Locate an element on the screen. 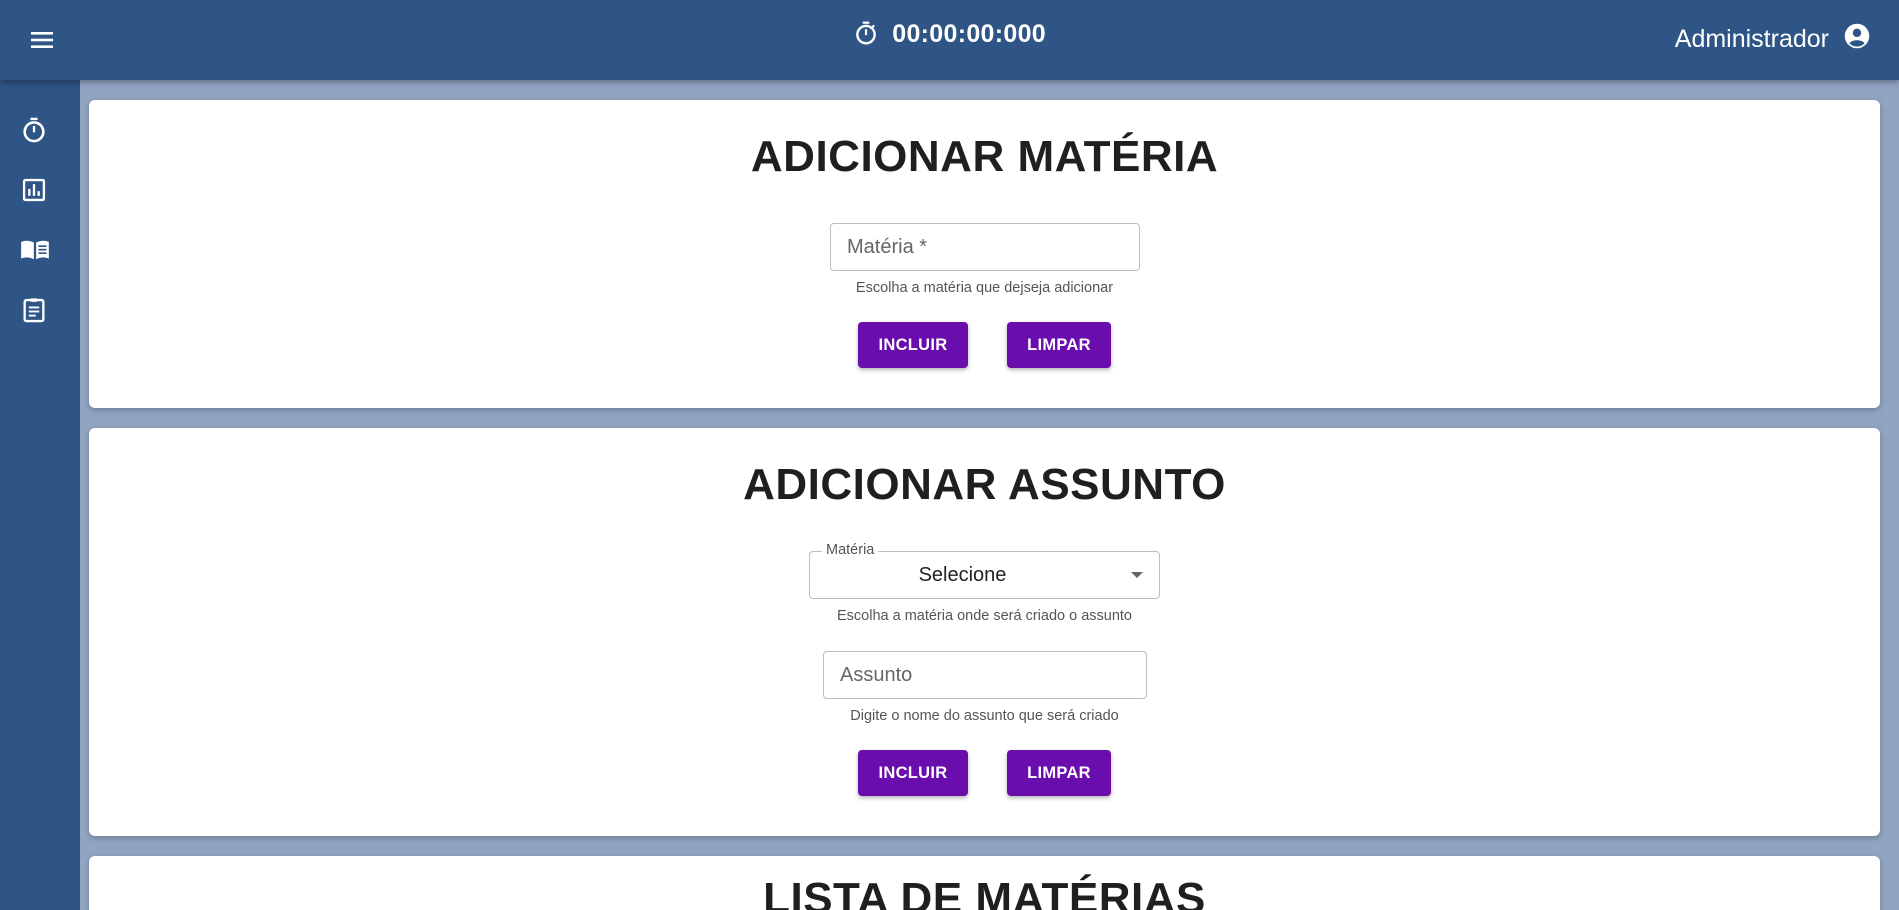  clipboard-list-icon is located at coordinates (34, 313).